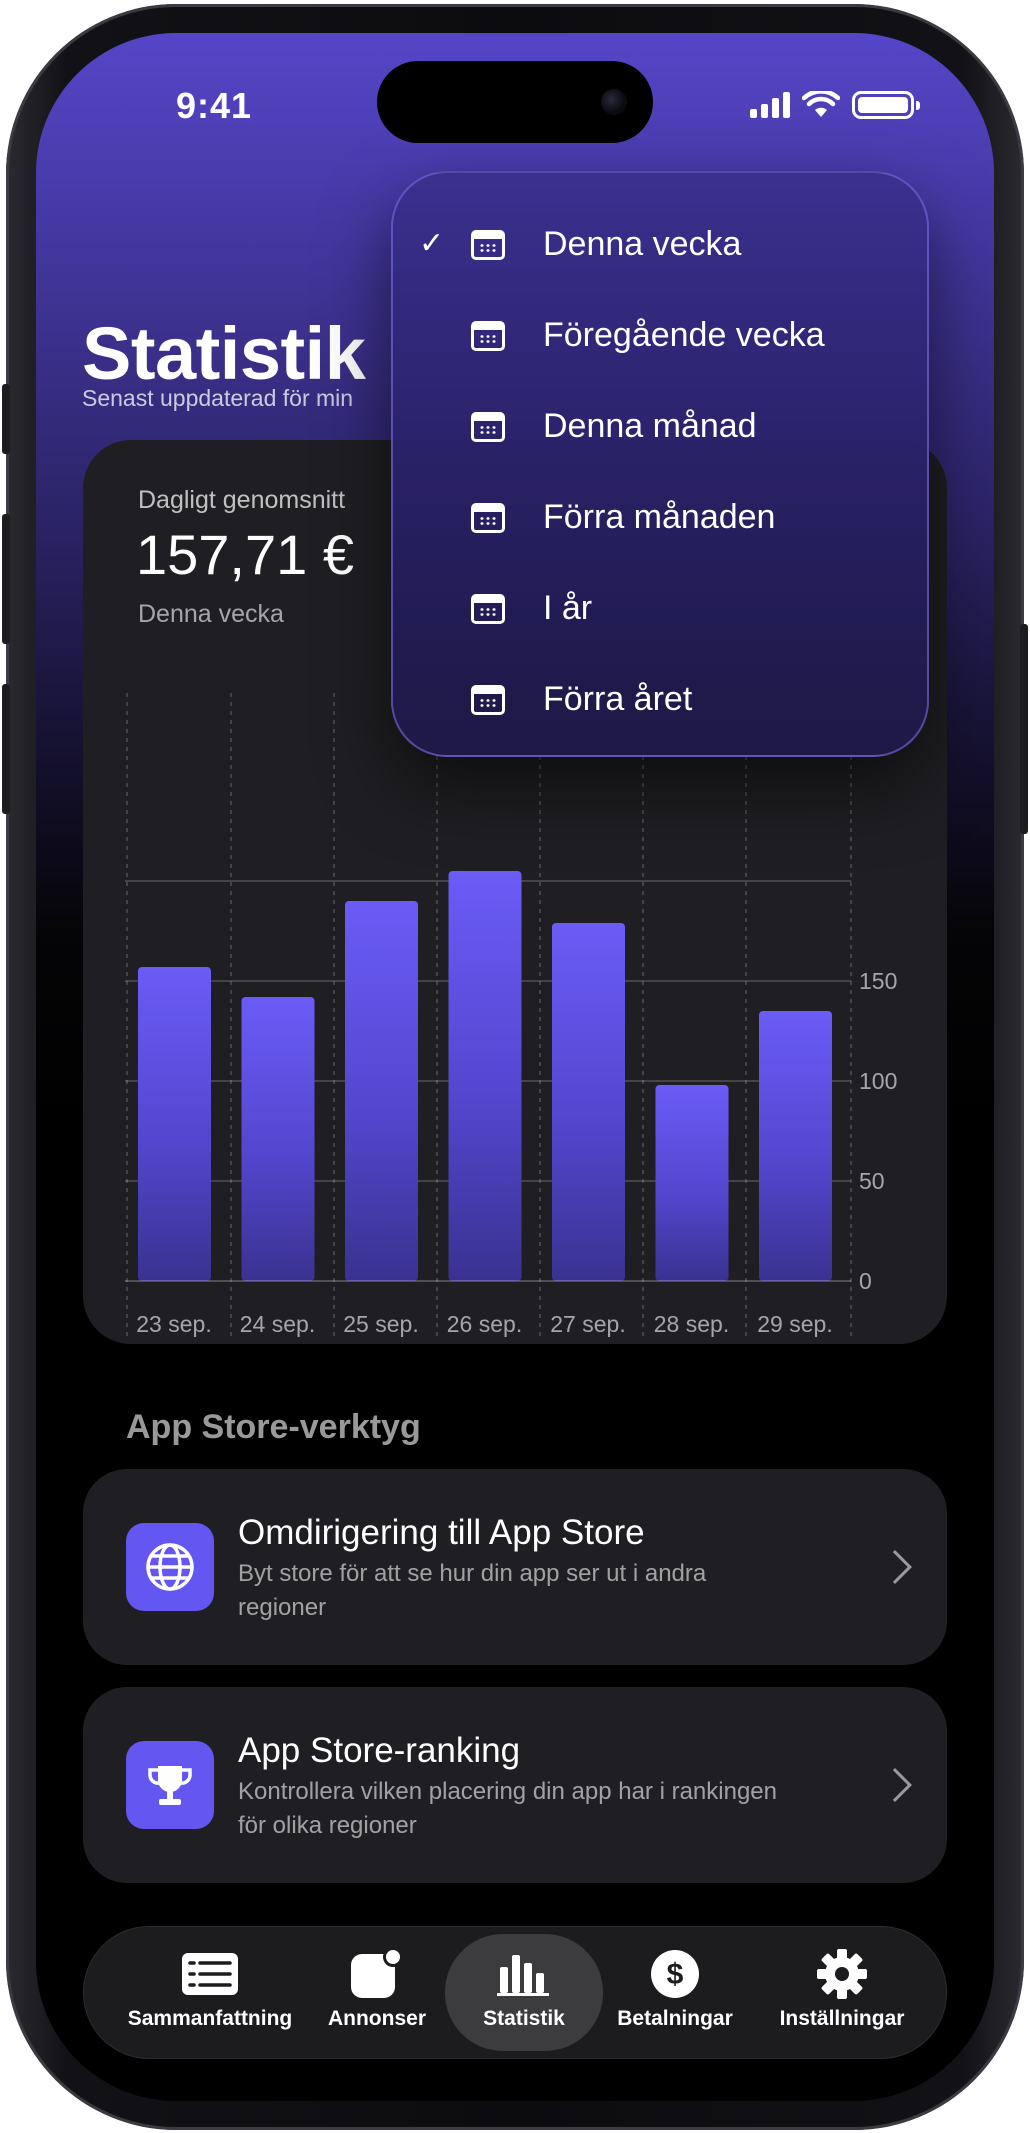 The image size is (1030, 2133). What do you see at coordinates (377, 1973) in the screenshot?
I see `app-badge-icon` at bounding box center [377, 1973].